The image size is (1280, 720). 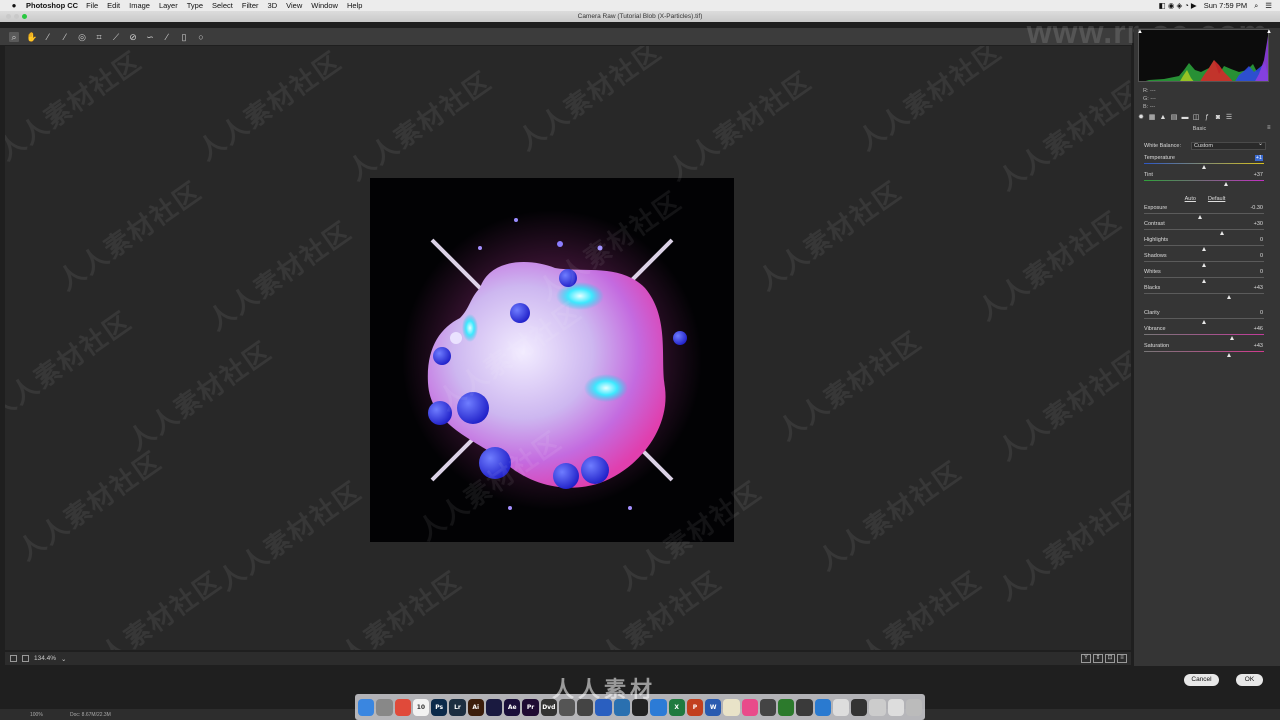 I want to click on temperature-thumb, so click(x=1204, y=167).